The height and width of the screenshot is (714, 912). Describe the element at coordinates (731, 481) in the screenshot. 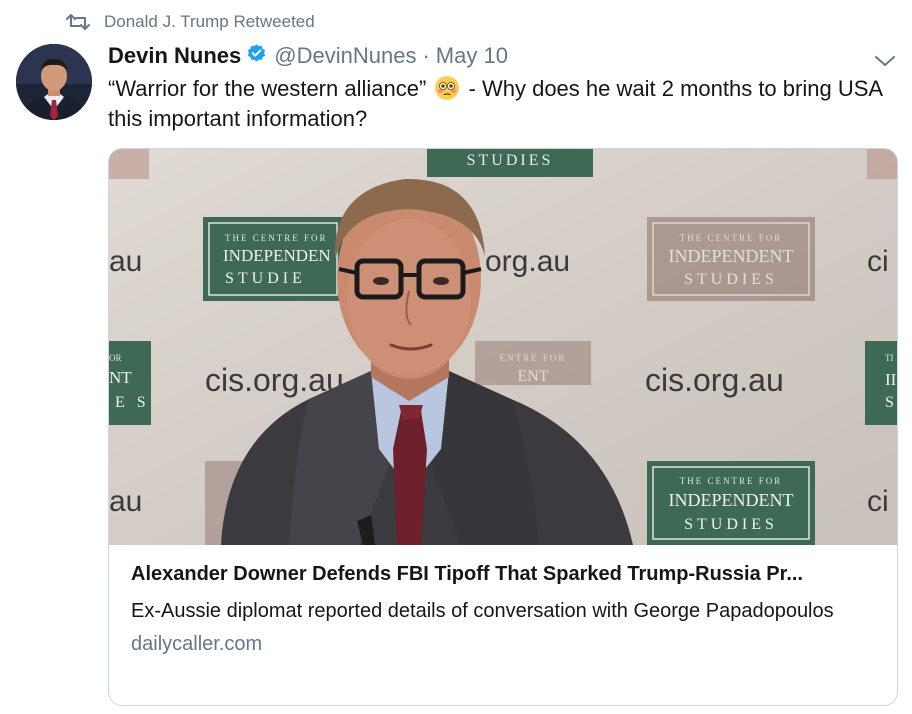

I see `svg-text: THE CENTRE FOR` at that location.